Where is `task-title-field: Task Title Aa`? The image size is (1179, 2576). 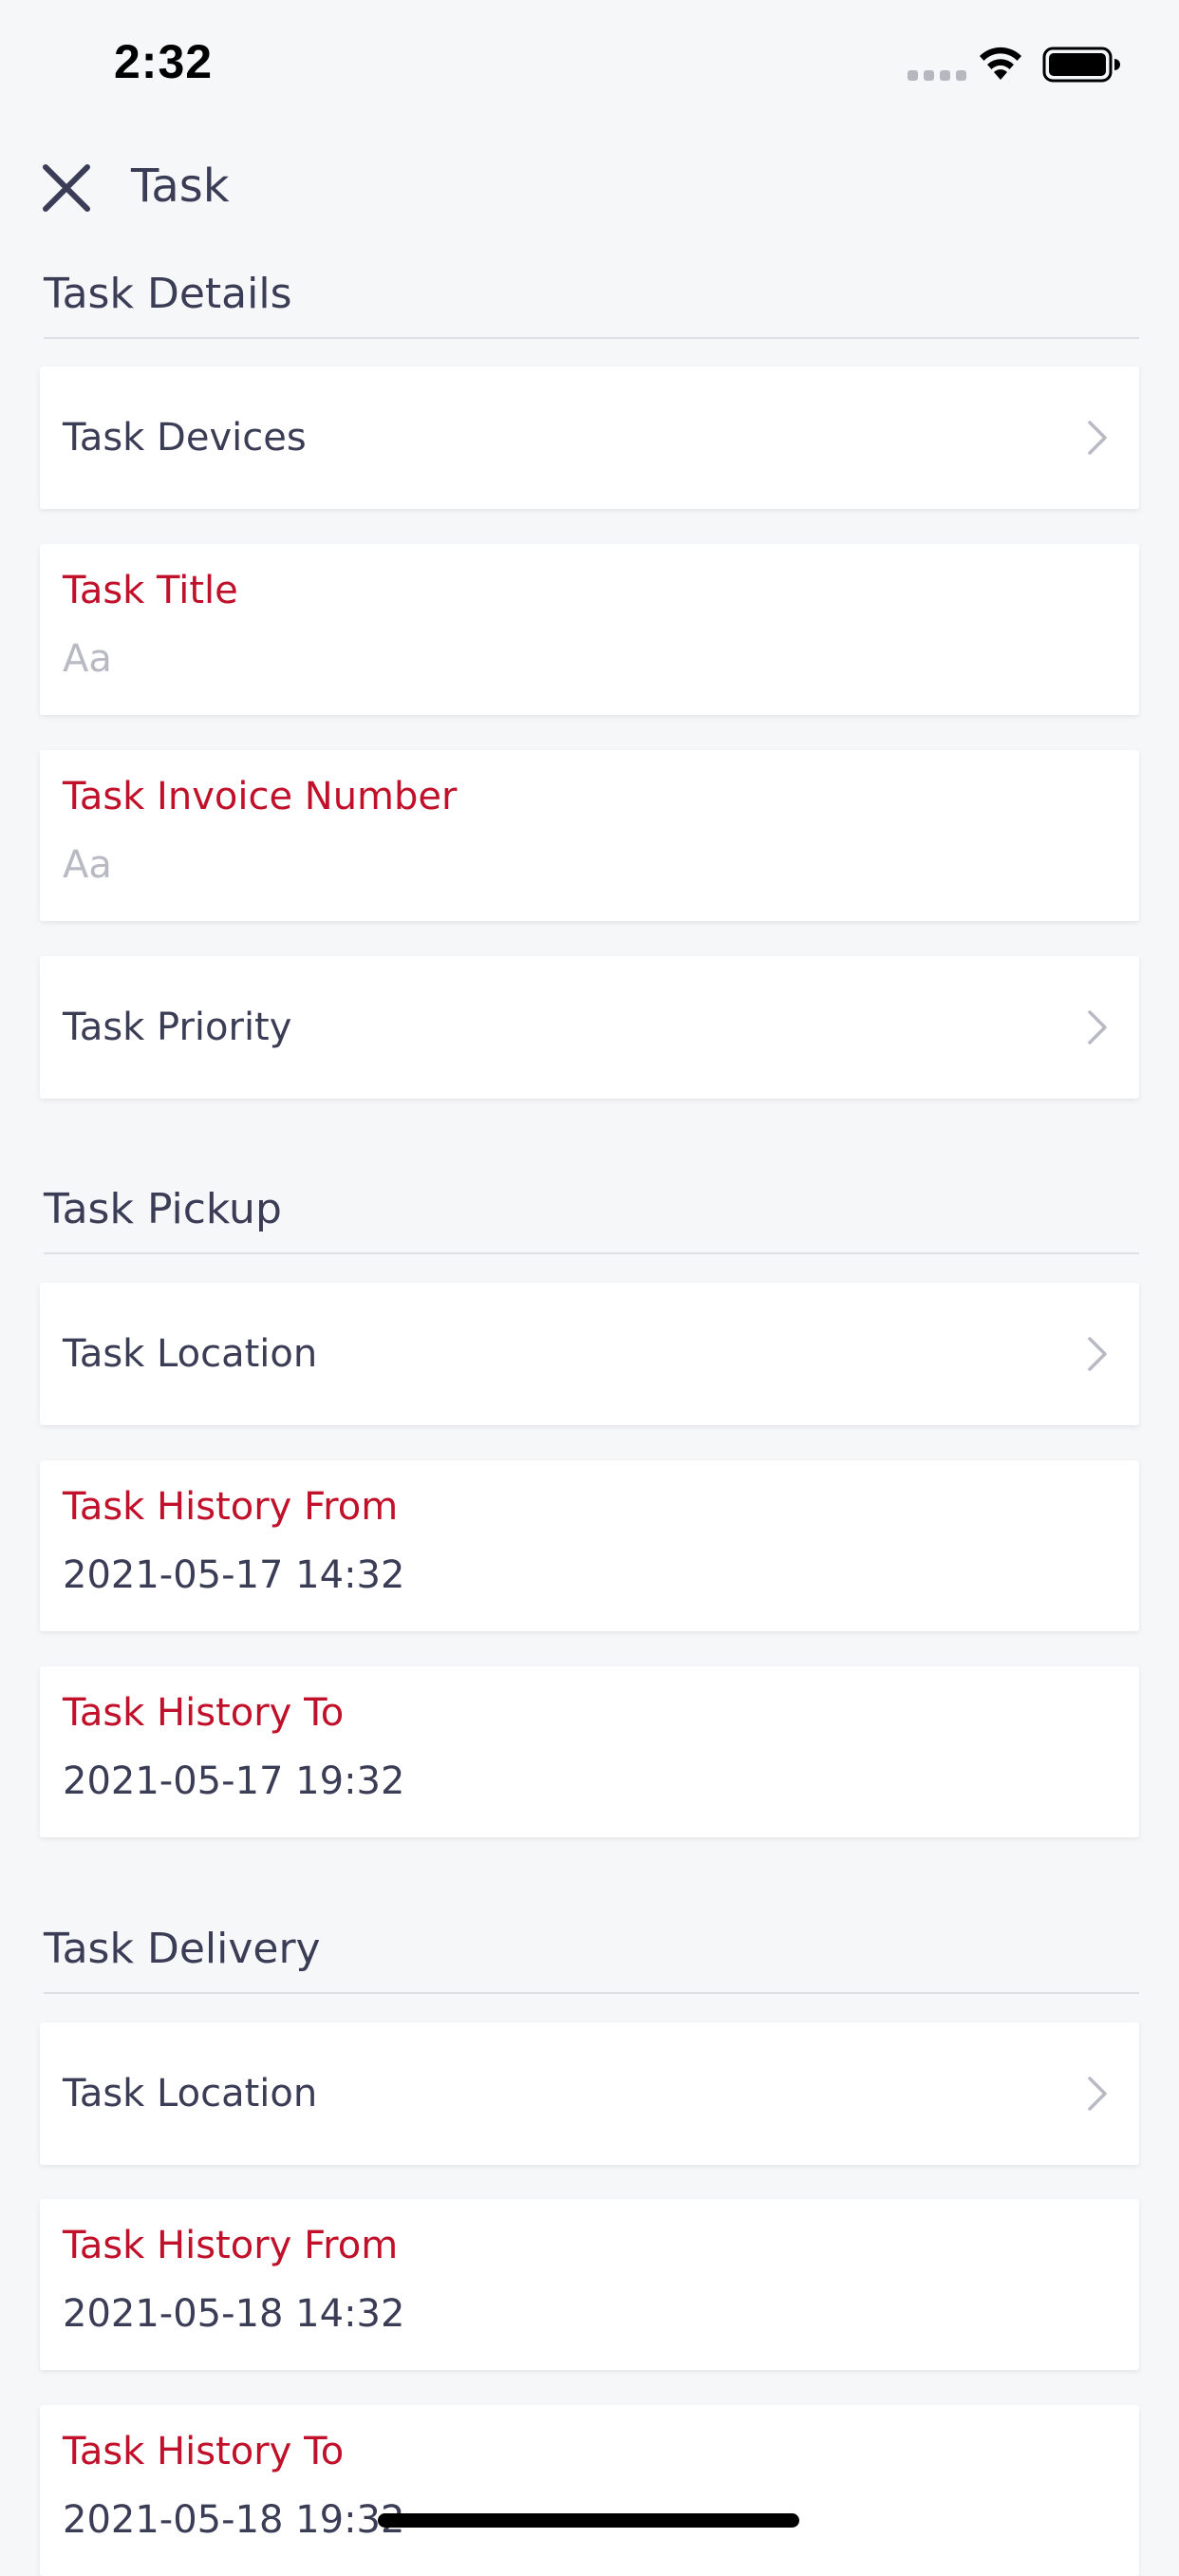
task-title-field: Task Title Aa is located at coordinates (589, 629).